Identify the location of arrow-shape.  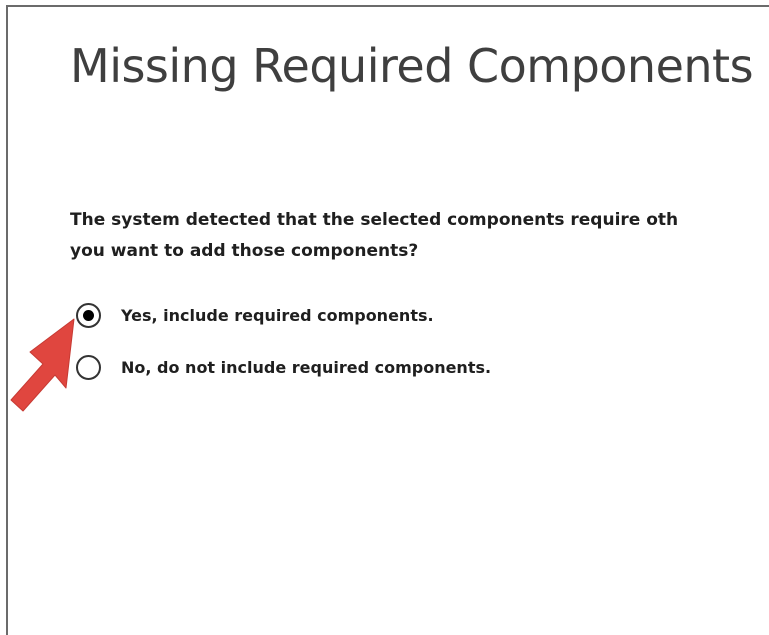
(42, 365).